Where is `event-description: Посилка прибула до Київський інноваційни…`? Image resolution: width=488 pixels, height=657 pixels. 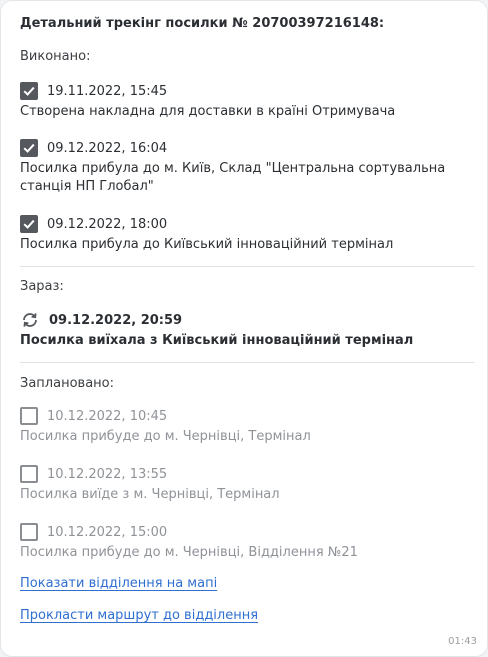
event-description: Посилка прибула до Київський інноваційни… is located at coordinates (207, 244).